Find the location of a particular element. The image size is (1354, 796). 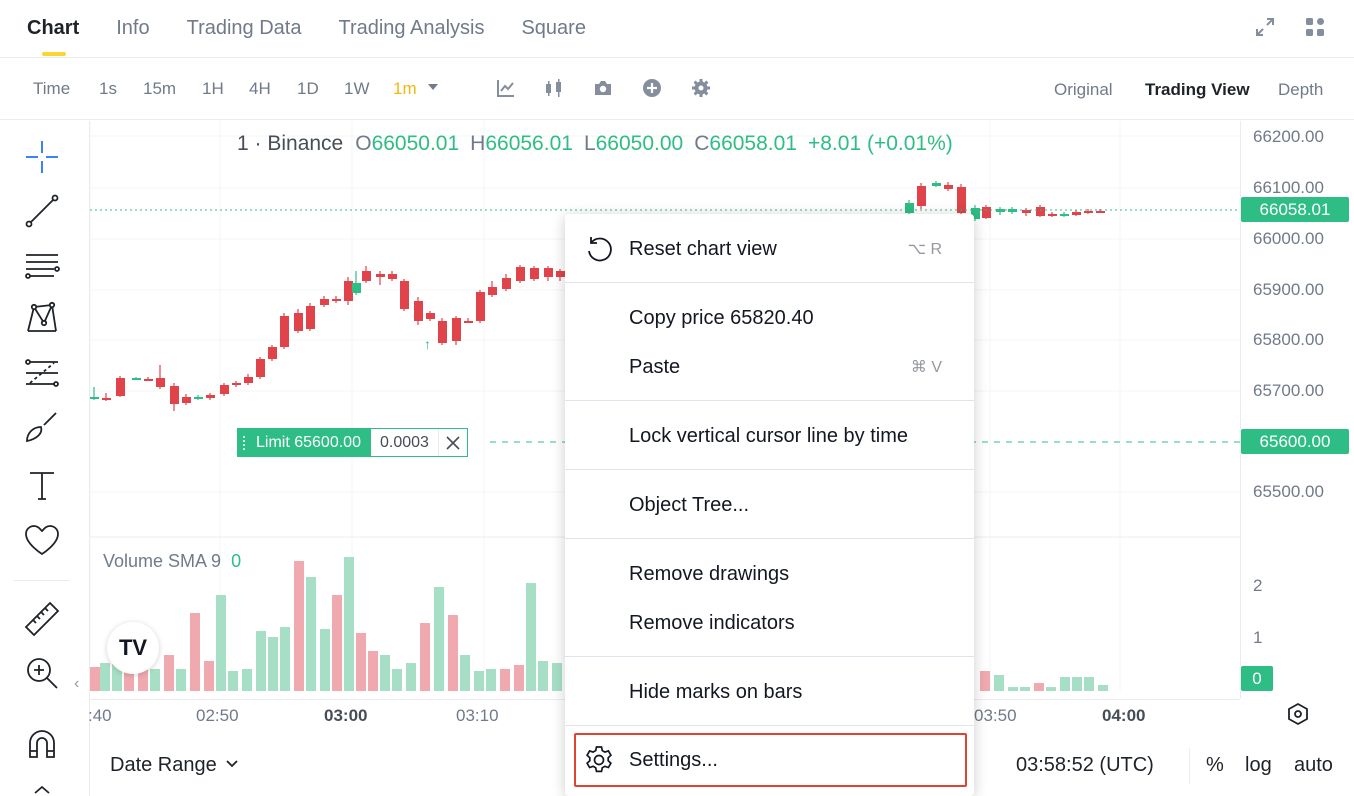

zoom-in-icon is located at coordinates (42, 673).